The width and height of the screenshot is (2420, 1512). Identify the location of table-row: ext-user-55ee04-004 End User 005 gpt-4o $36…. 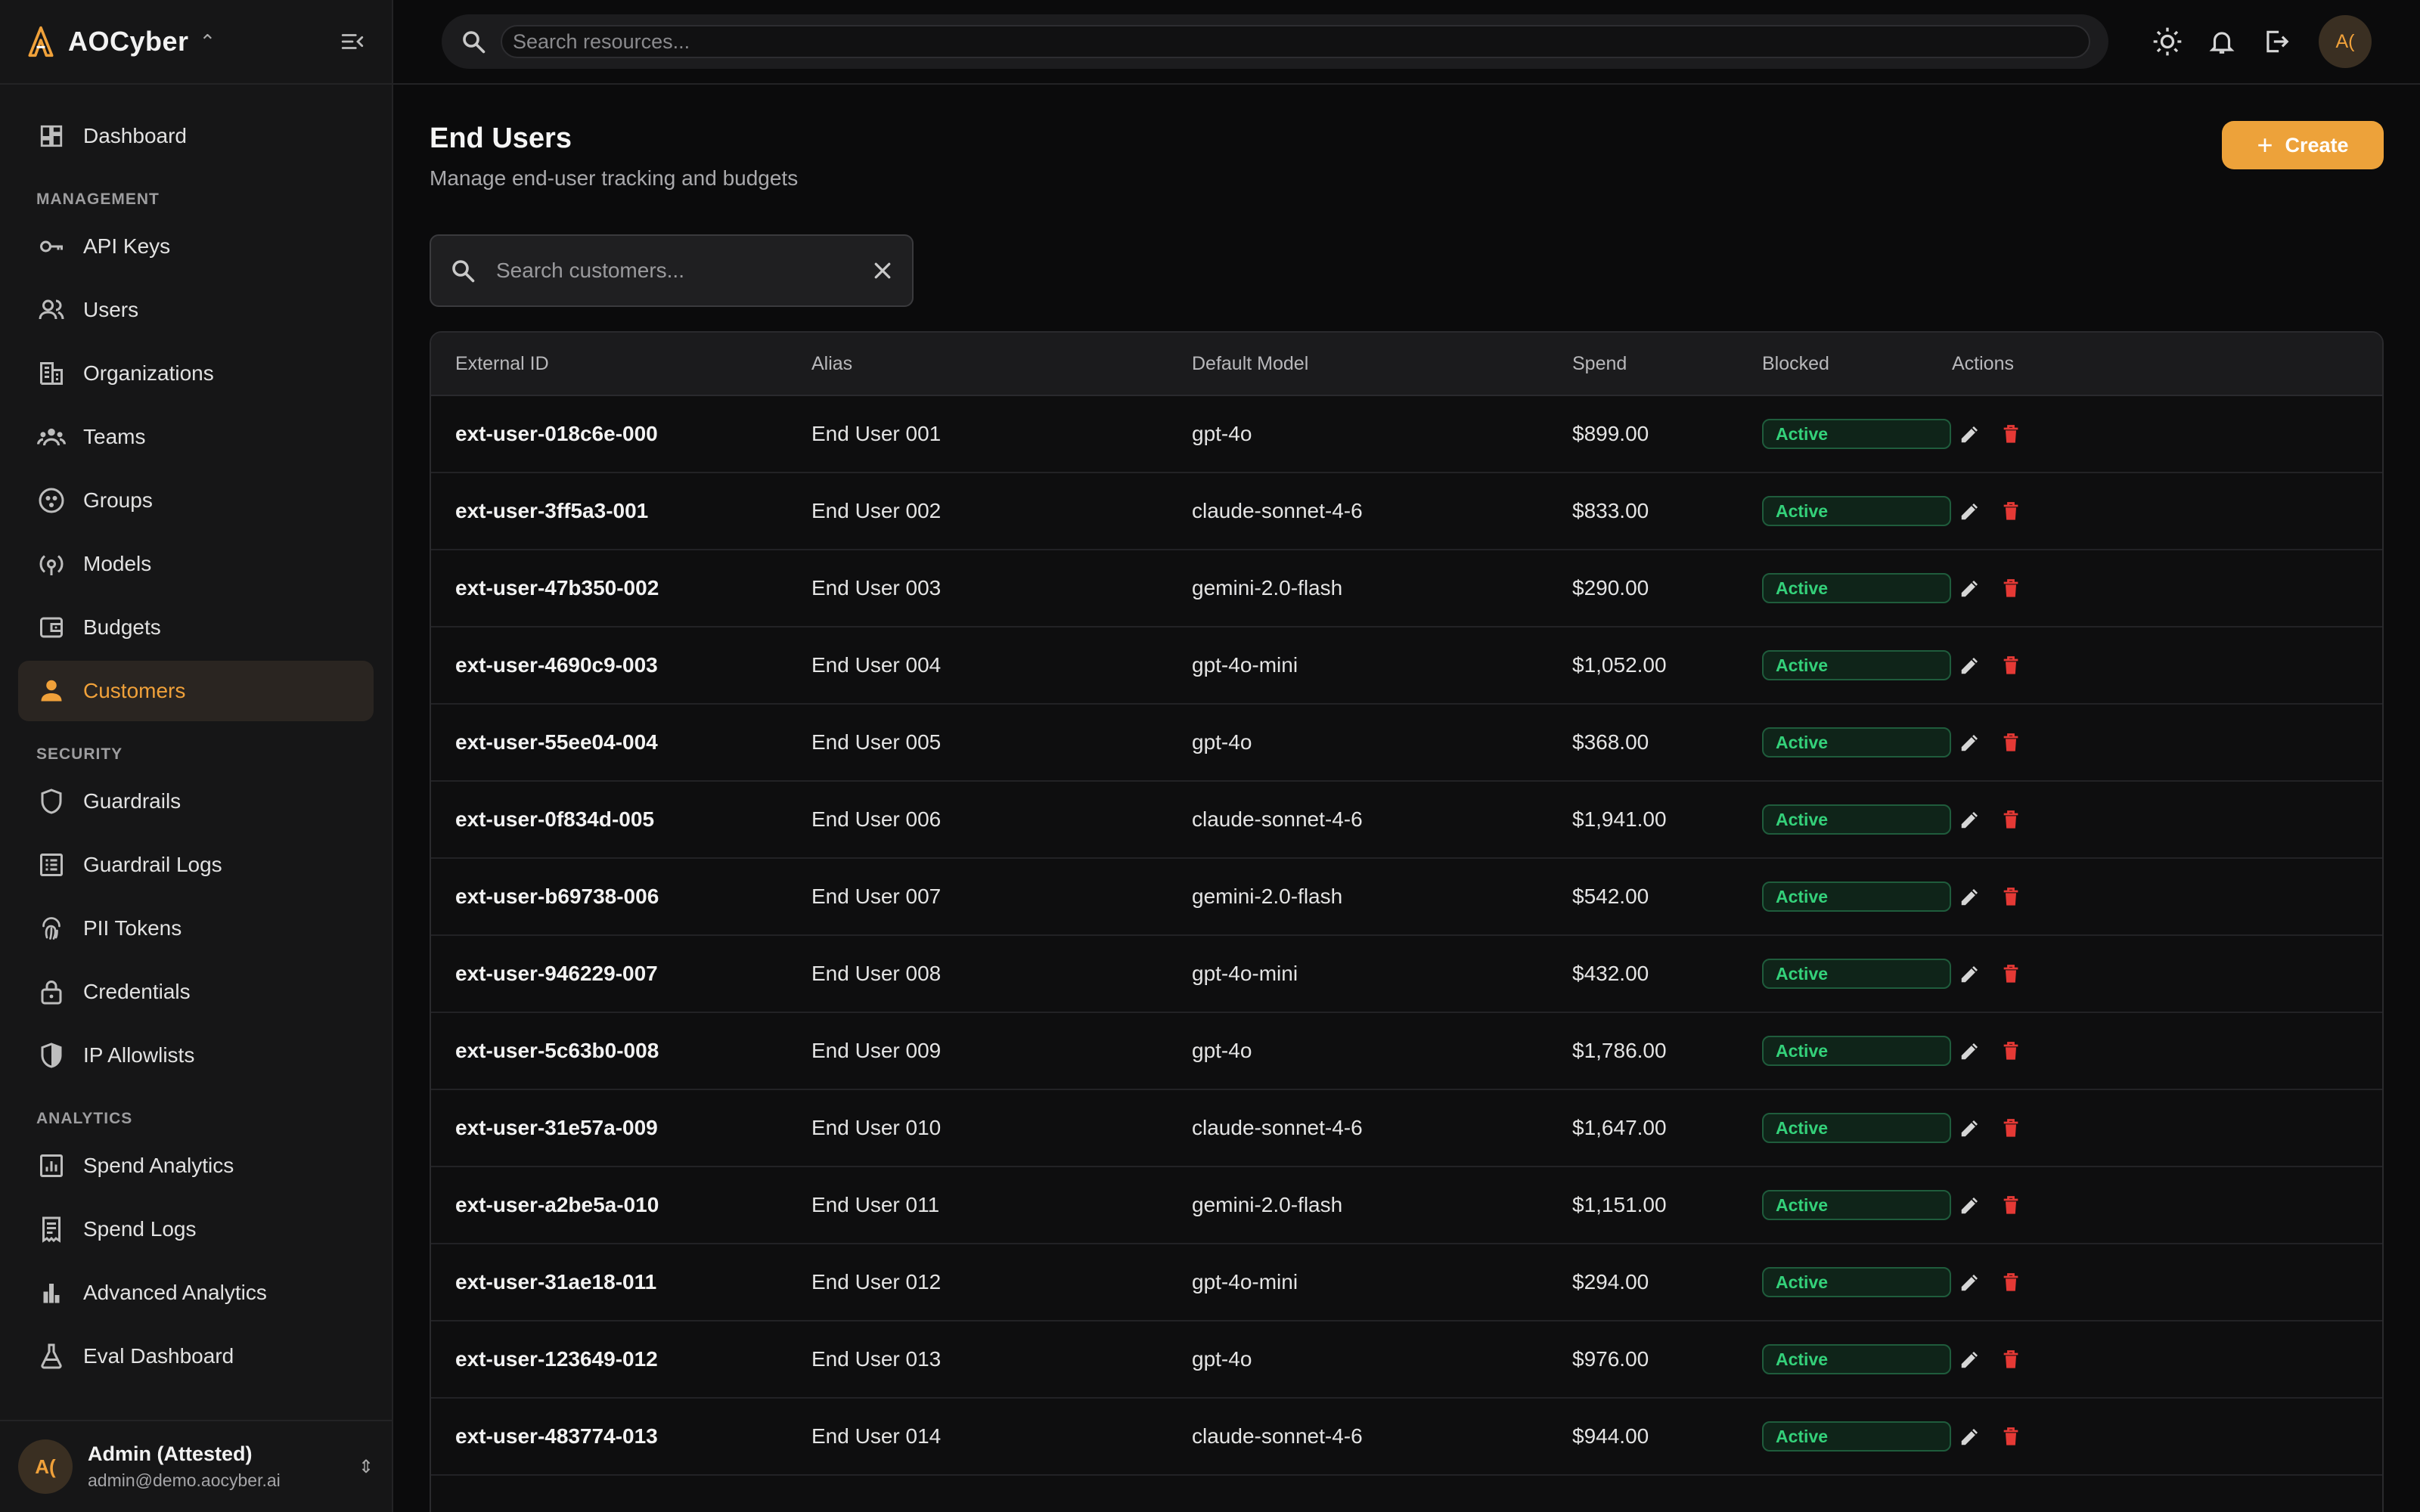
(1406, 743).